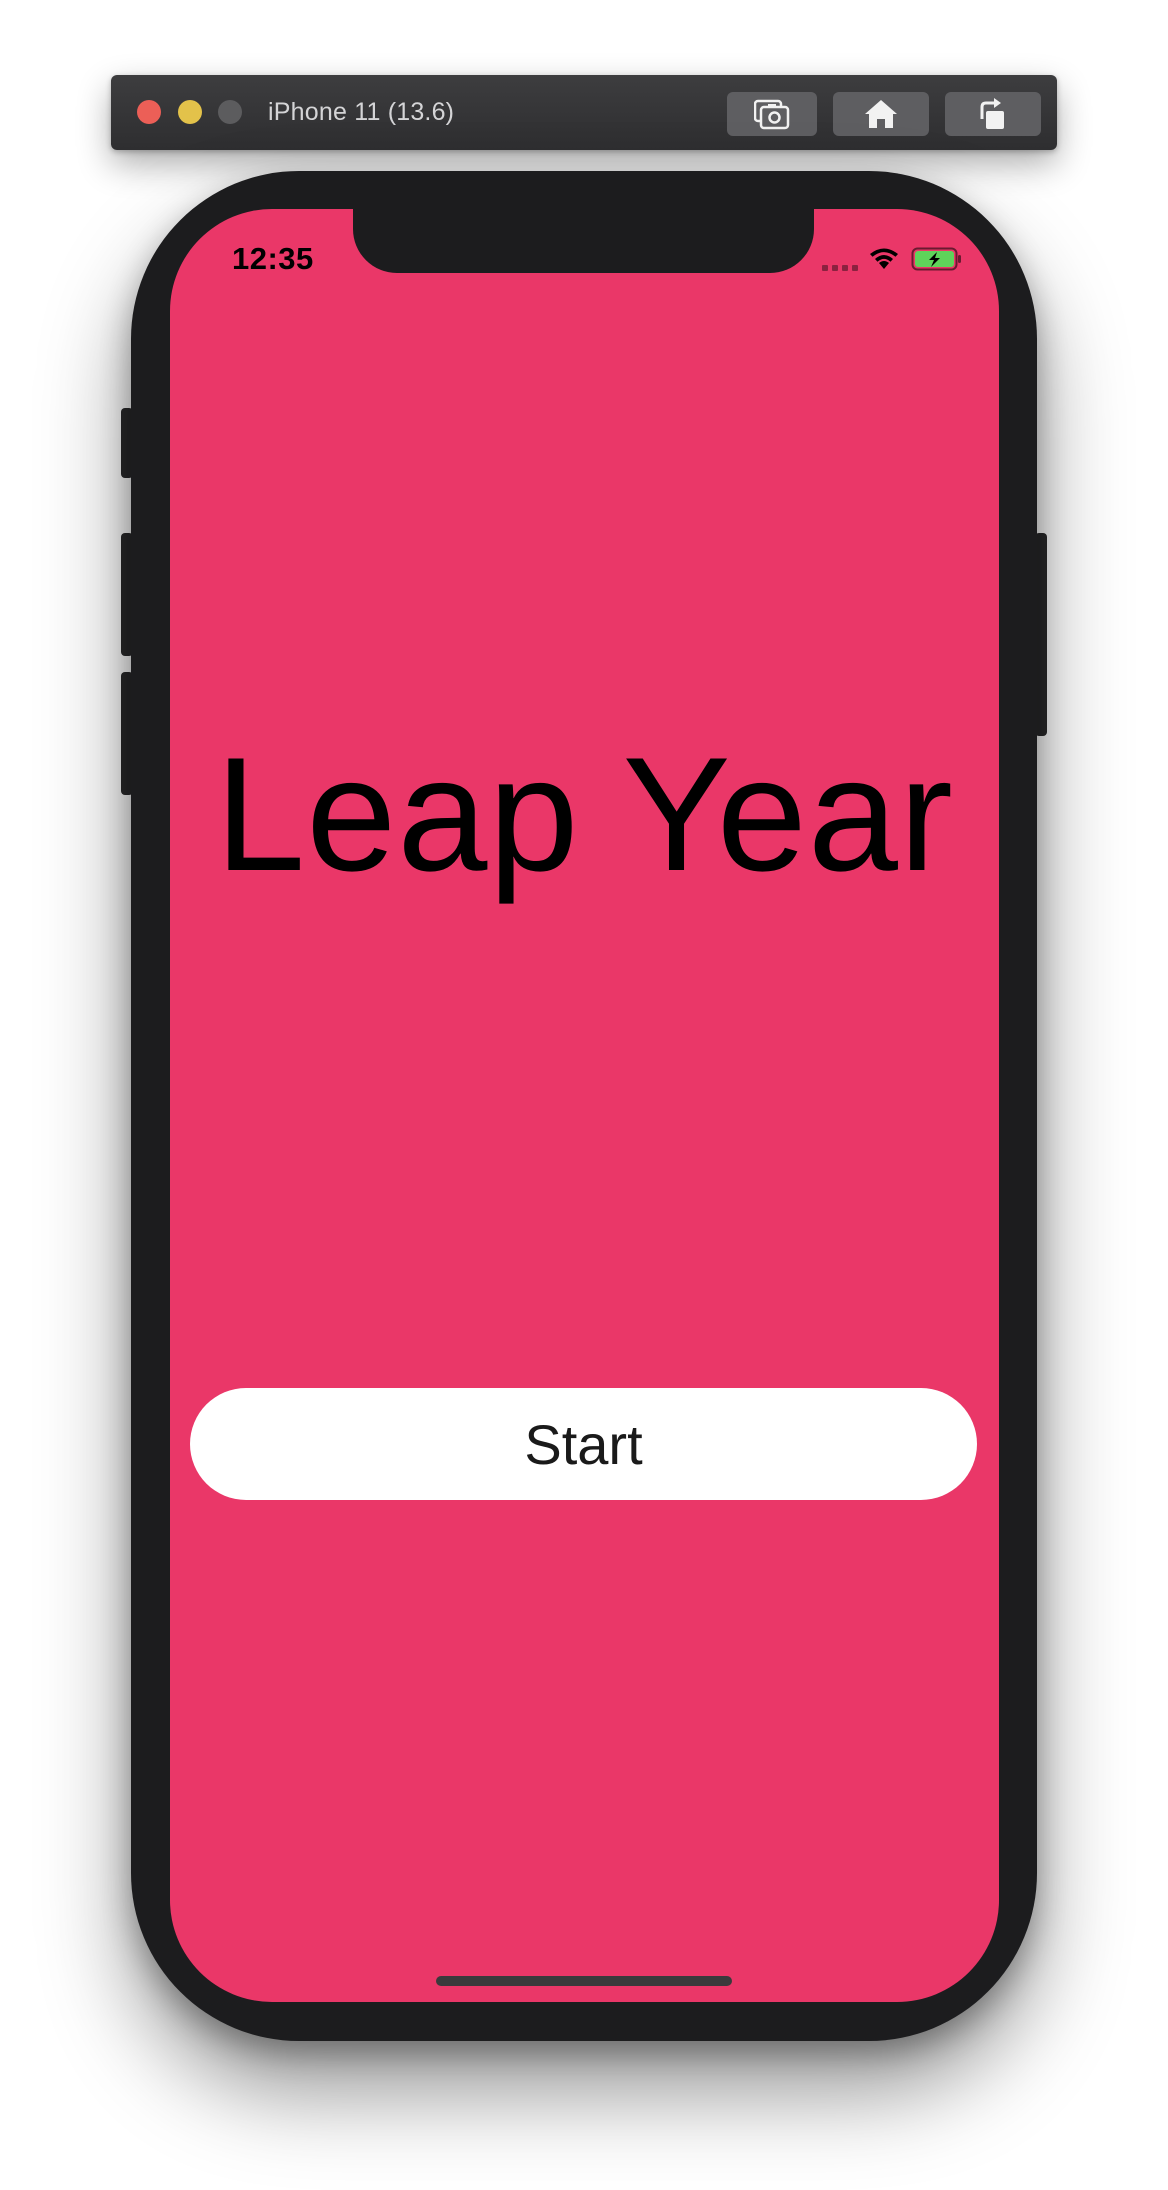  I want to click on home-indicator, so click(584, 1981).